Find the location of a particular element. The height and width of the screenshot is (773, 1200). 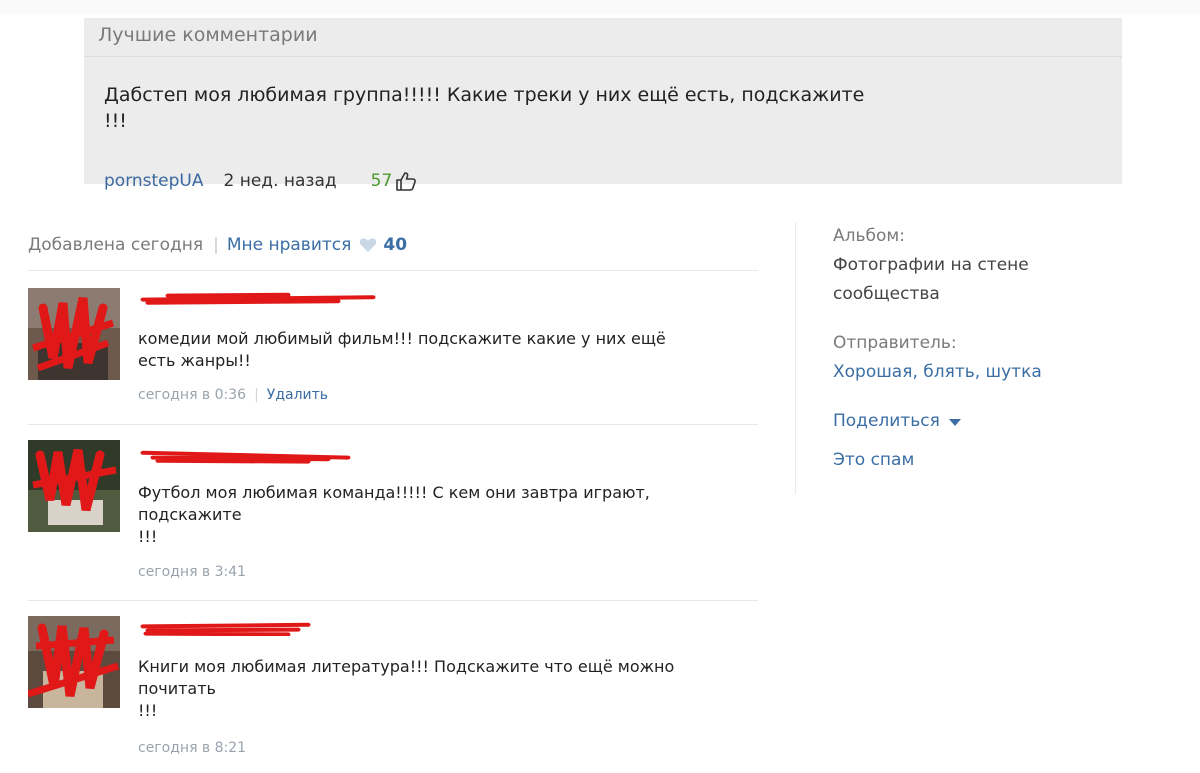

comment-text-line: почитать is located at coordinates (177, 688).